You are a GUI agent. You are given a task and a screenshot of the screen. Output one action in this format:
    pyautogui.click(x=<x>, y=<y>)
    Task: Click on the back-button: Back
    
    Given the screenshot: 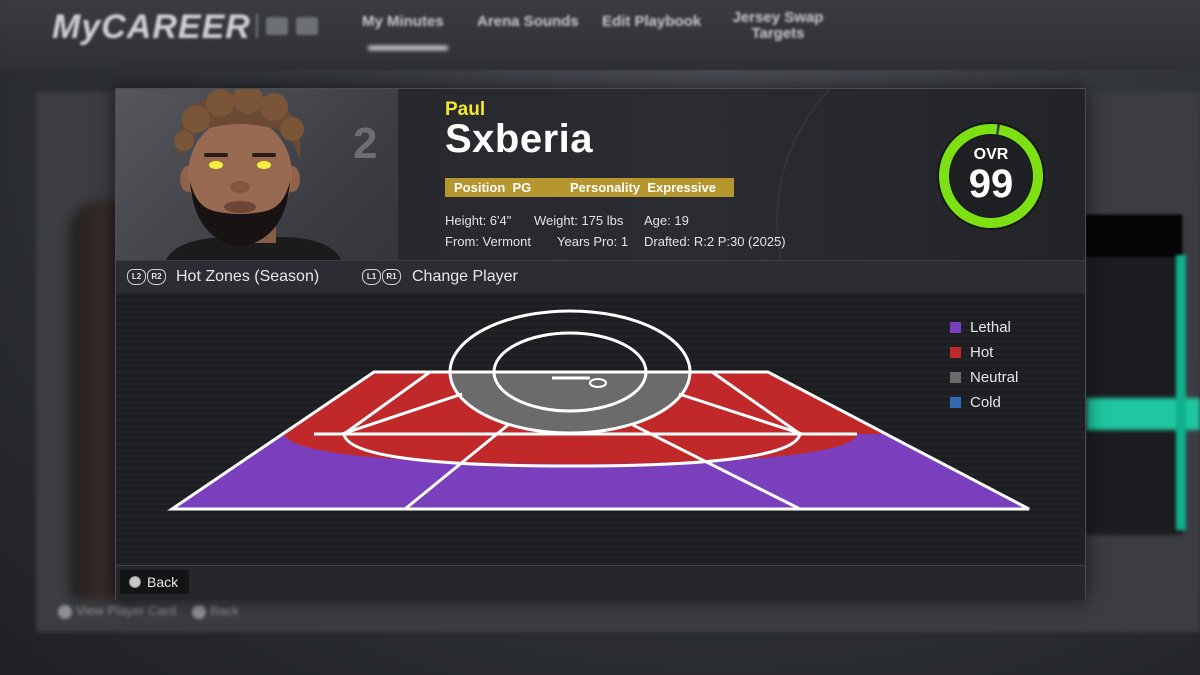 What is the action you would take?
    pyautogui.click(x=154, y=582)
    